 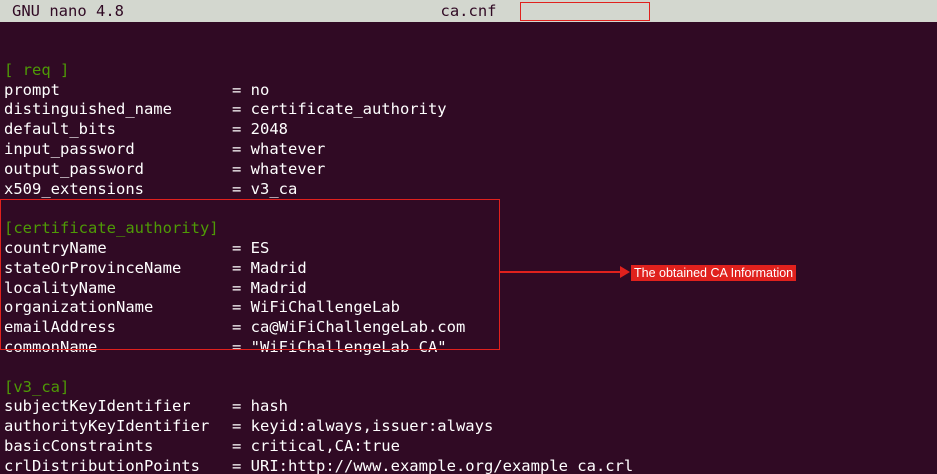 What do you see at coordinates (563, 272) in the screenshot?
I see `annotation-arrow` at bounding box center [563, 272].